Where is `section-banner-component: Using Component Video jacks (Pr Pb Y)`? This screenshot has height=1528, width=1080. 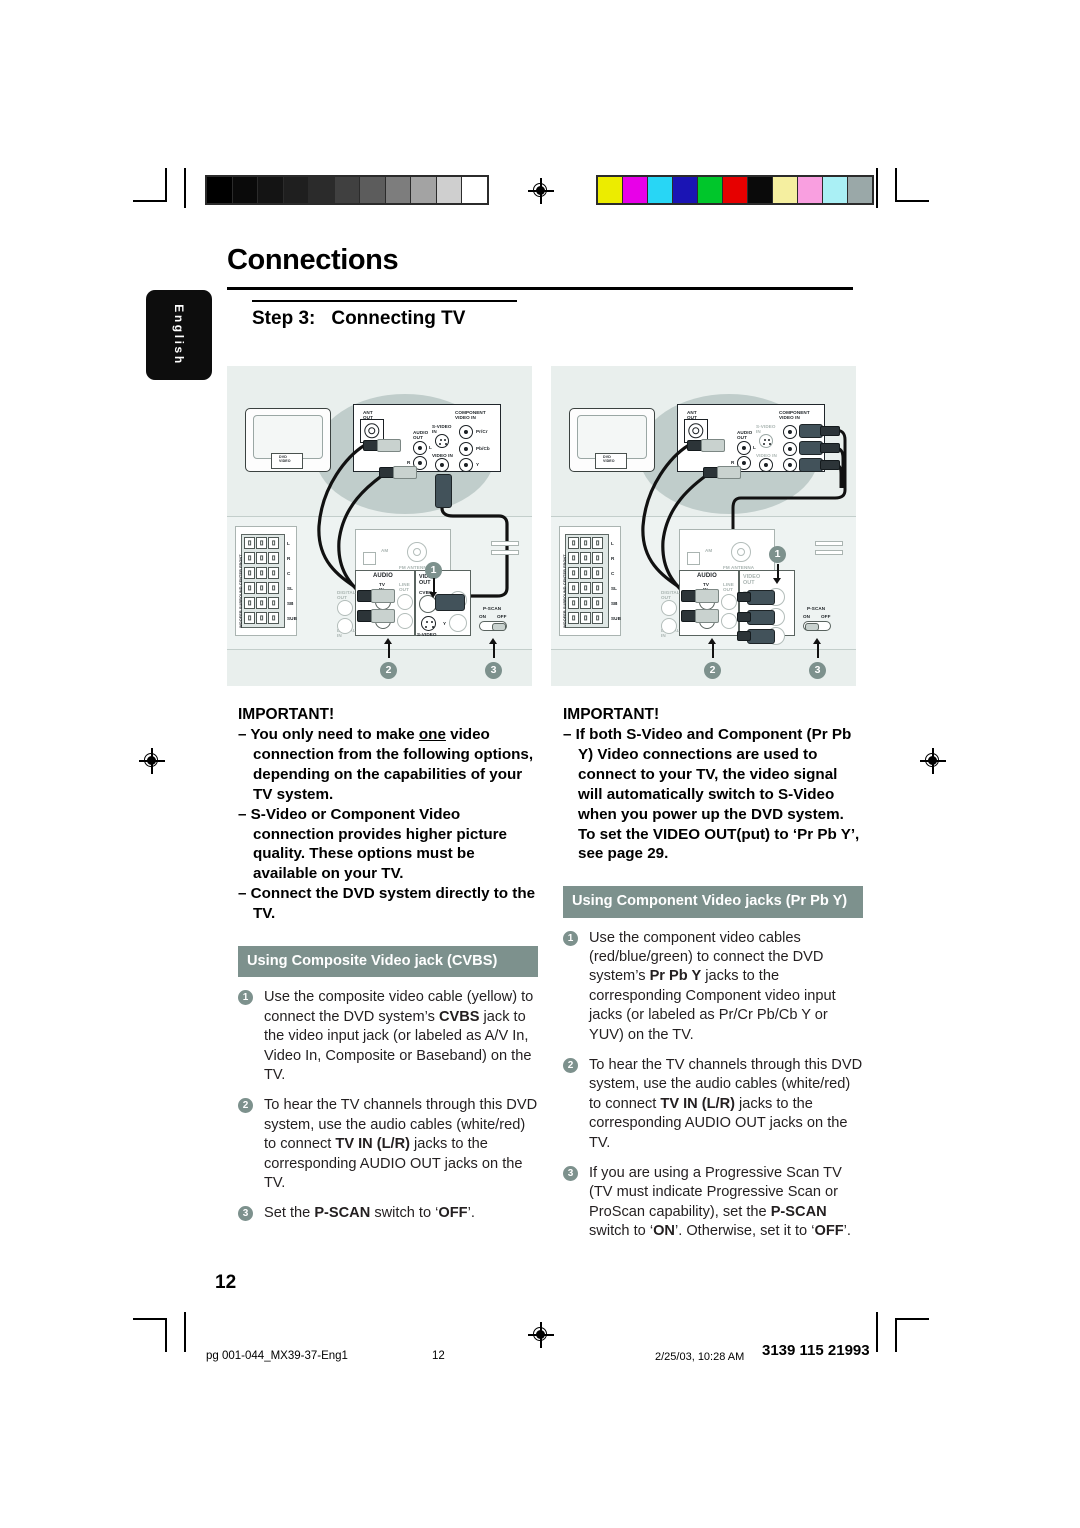 section-banner-component: Using Component Video jacks (Pr Pb Y) is located at coordinates (713, 902).